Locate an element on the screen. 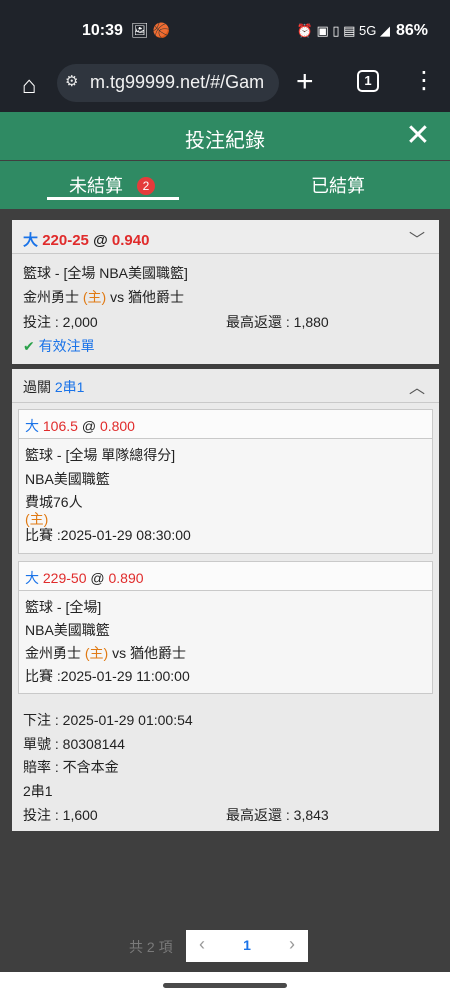 This screenshot has height=1000, width=450. handicap-line: 220-25 is located at coordinates (65, 240).